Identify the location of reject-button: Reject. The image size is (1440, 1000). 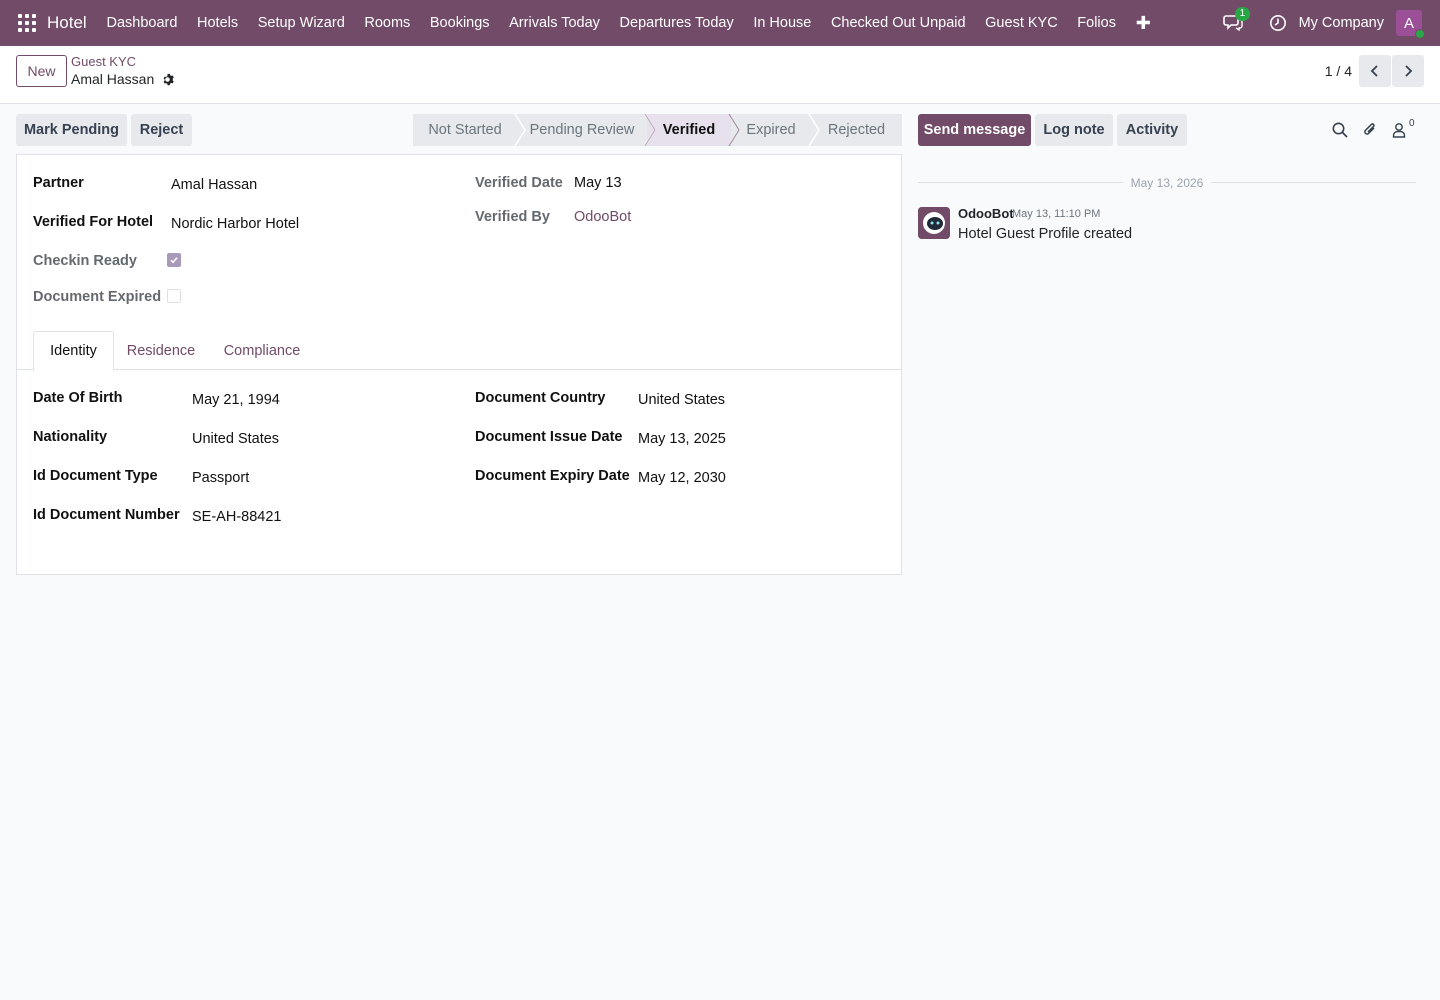
(161, 130).